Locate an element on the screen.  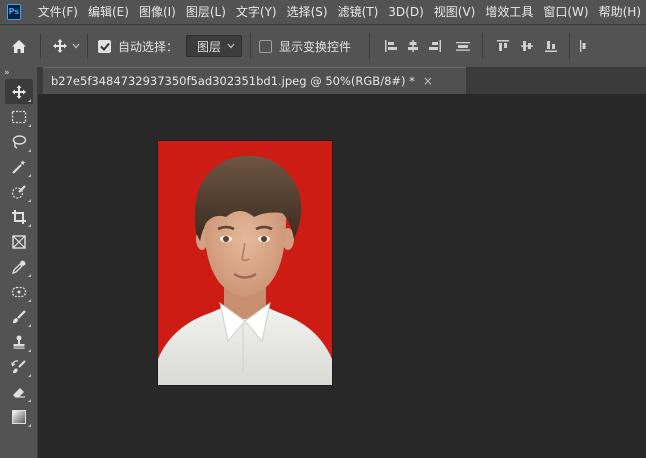
home-icon is located at coordinates (19, 46).